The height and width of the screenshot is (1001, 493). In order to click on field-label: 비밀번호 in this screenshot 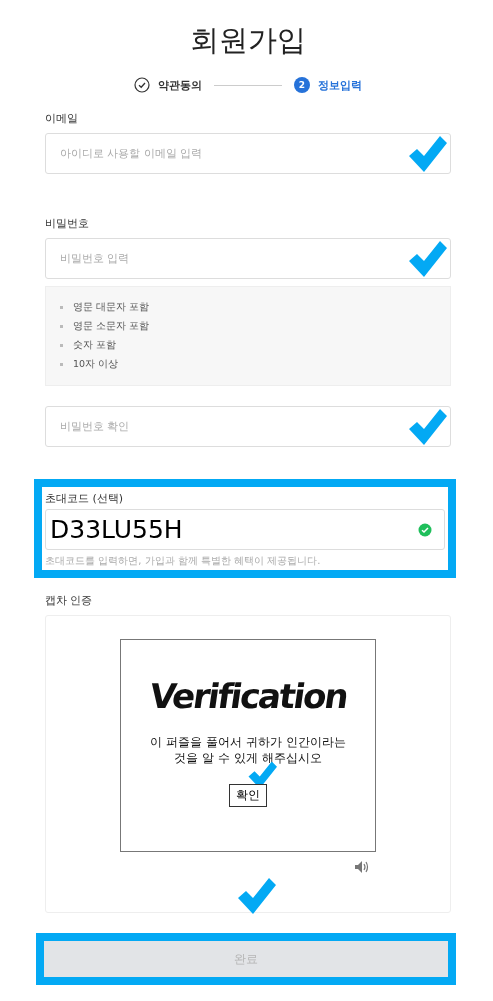, I will do `click(67, 224)`.